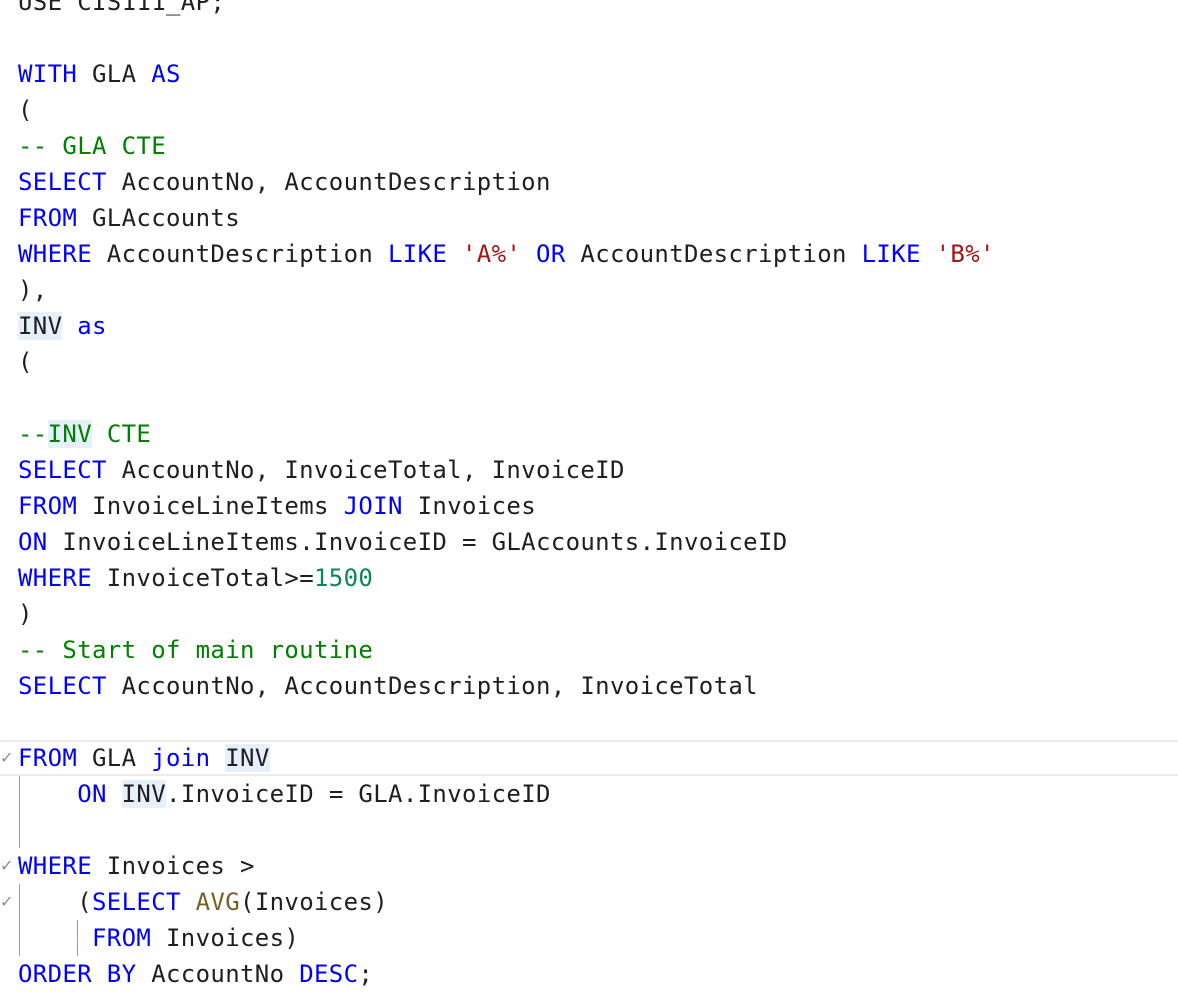 This screenshot has width=1178, height=1006. I want to click on code-line: ✓ WHERE Invoices >, so click(589, 866).